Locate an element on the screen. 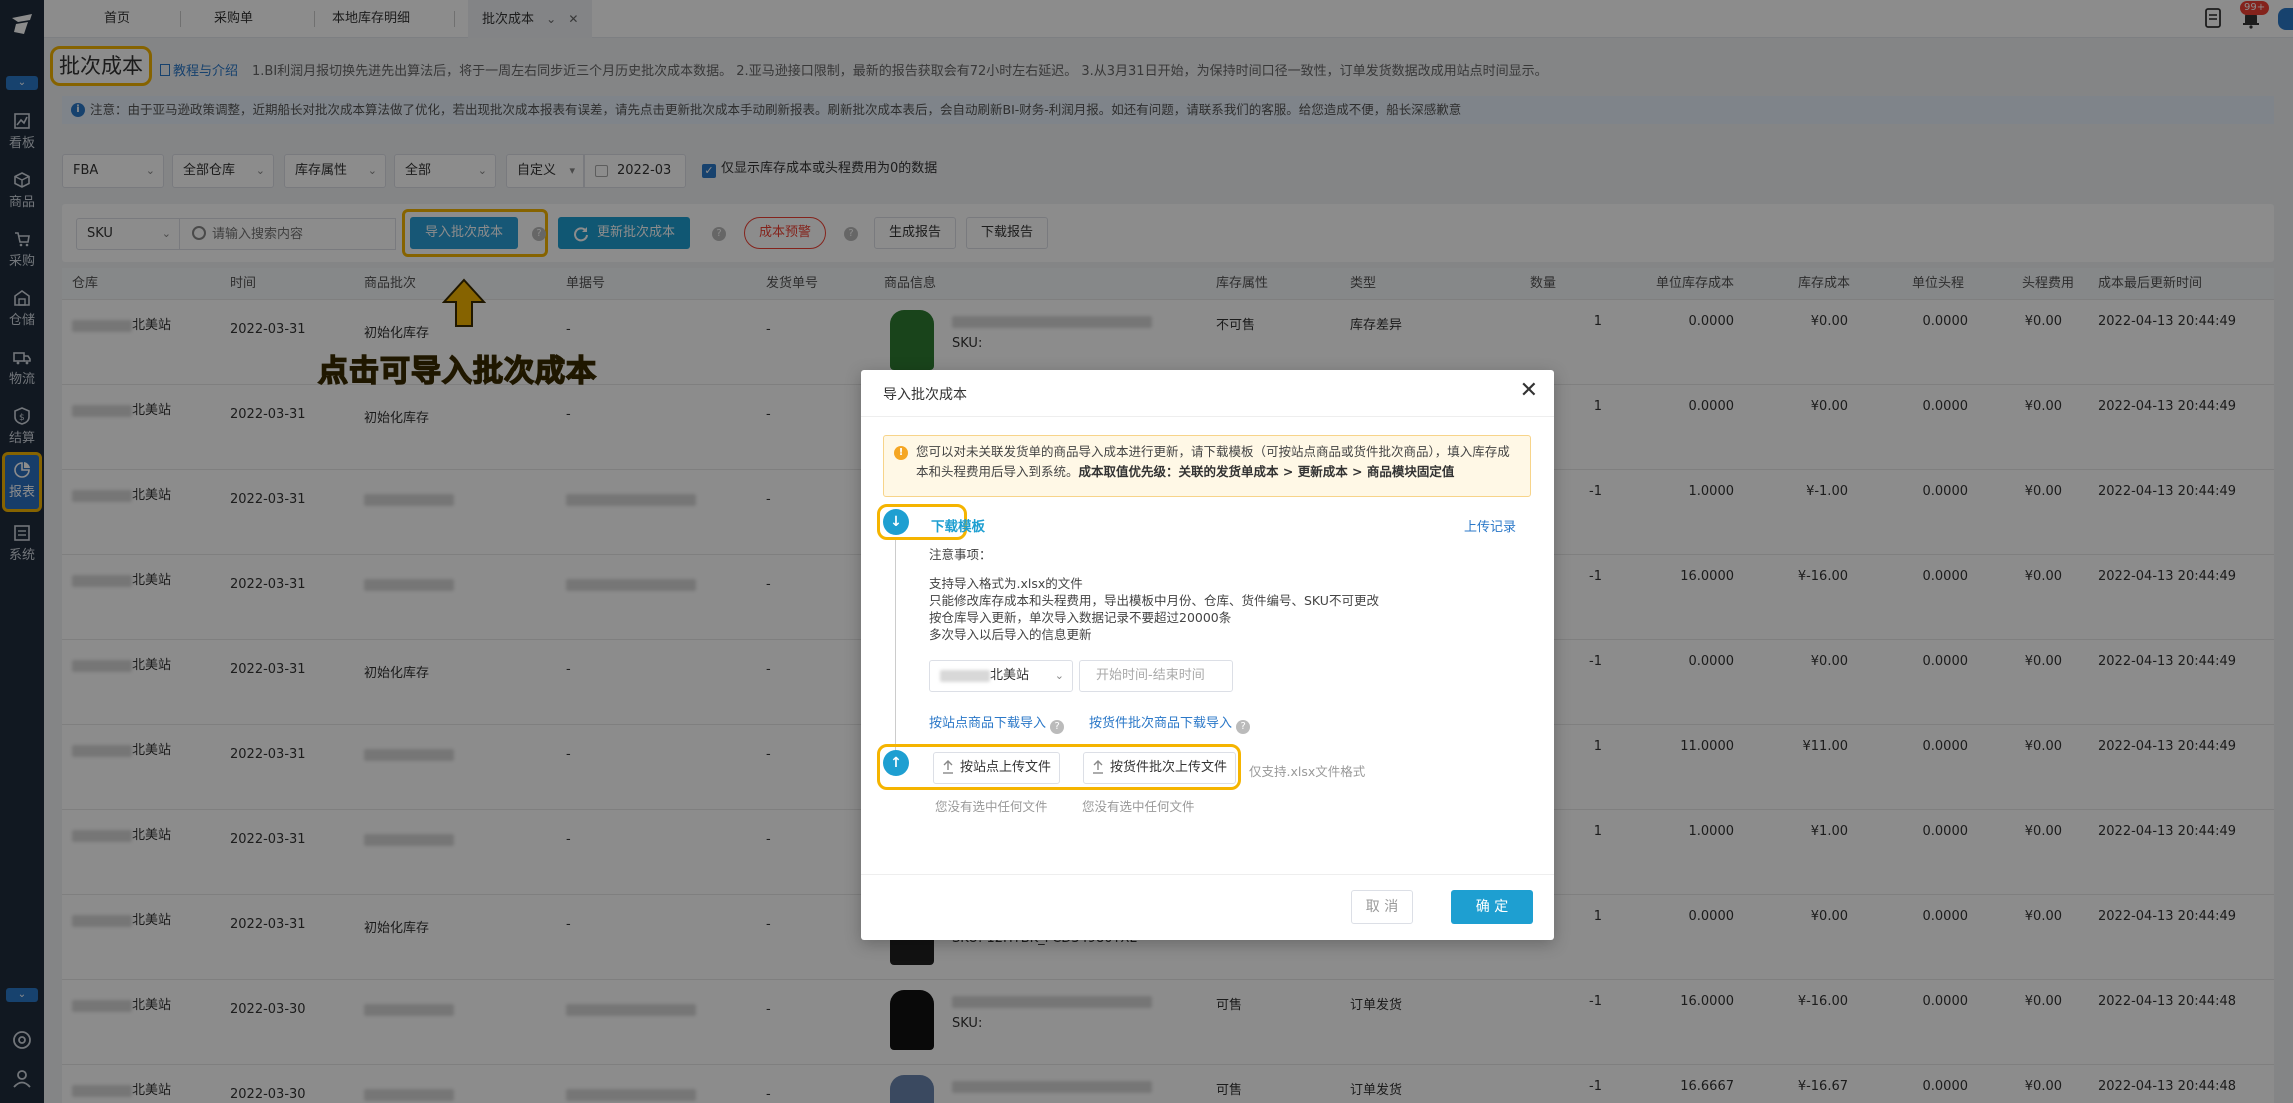  note-item: 按仓库导入更新，单次导入数据记录不要超过20000条 is located at coordinates (1080, 617).